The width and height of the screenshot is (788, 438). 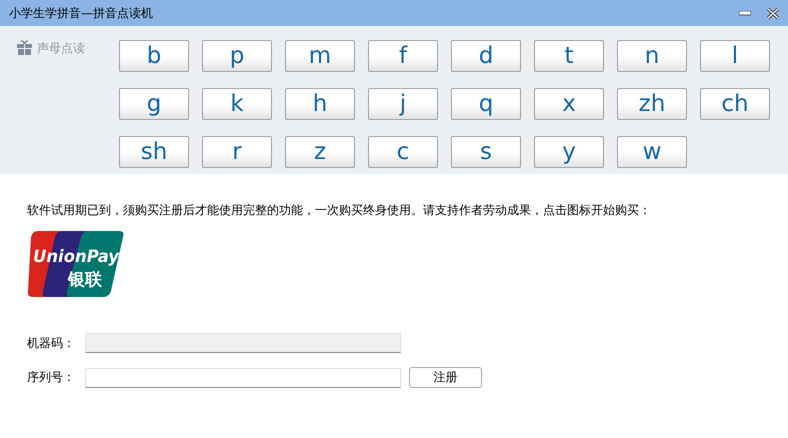 What do you see at coordinates (652, 104) in the screenshot?
I see `letter-button: zh` at bounding box center [652, 104].